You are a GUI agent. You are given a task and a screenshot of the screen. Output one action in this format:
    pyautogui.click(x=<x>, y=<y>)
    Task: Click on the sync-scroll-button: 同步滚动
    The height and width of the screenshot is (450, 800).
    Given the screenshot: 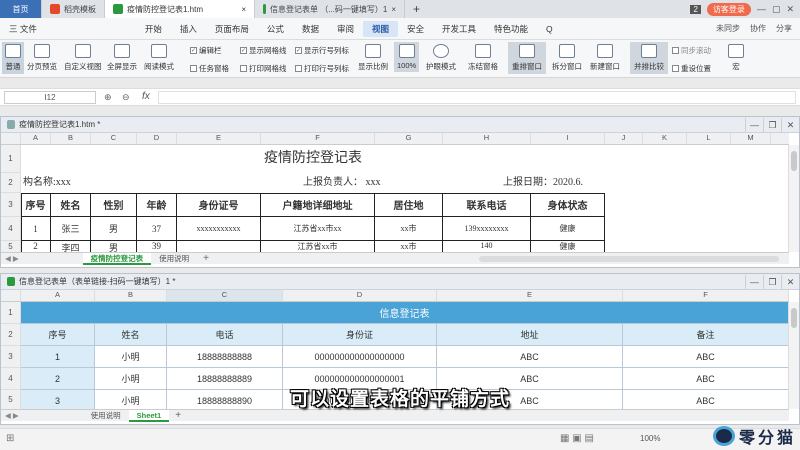 What is the action you would take?
    pyautogui.click(x=691, y=50)
    